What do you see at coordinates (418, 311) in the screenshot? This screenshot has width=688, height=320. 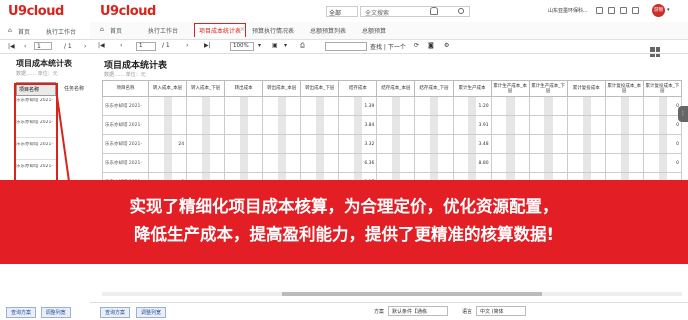 I see `scheme-select: 默认条件【通栋` at bounding box center [418, 311].